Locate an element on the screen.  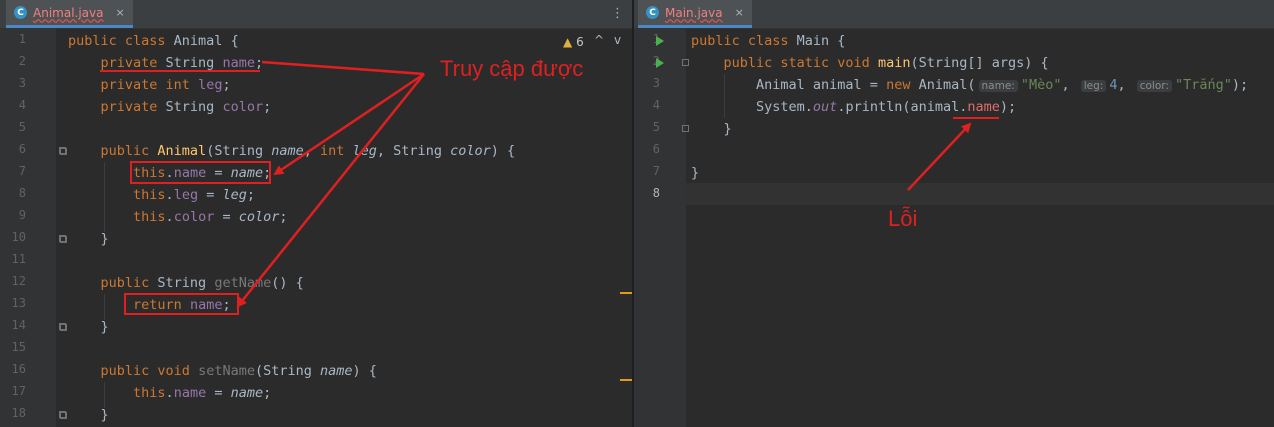
code-line: public String getName() { is located at coordinates (202, 283).